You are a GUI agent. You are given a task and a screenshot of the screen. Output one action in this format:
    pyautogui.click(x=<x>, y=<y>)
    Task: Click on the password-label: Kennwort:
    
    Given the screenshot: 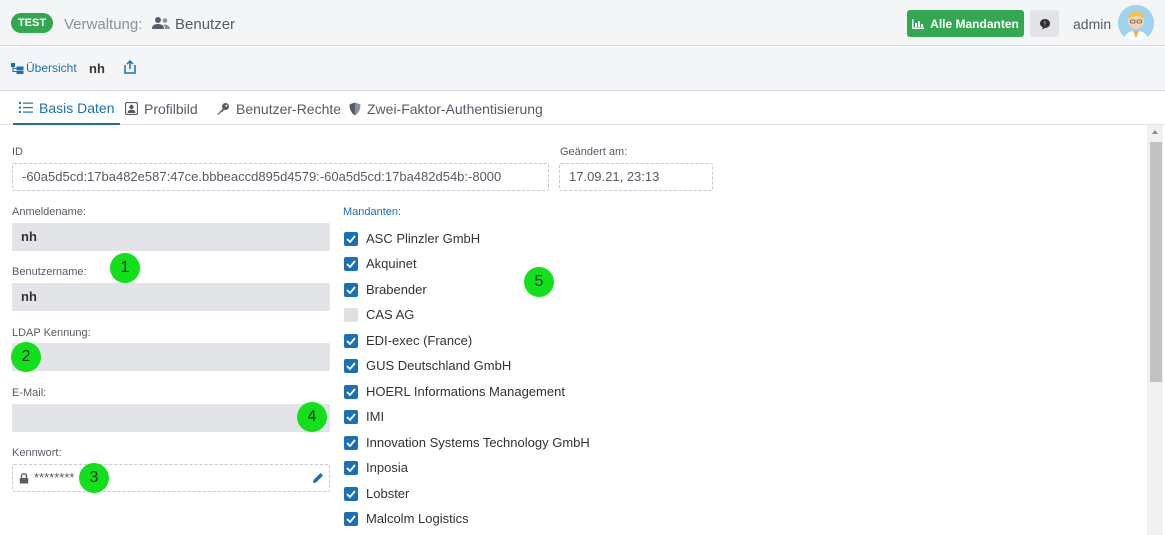 What is the action you would take?
    pyautogui.click(x=37, y=453)
    